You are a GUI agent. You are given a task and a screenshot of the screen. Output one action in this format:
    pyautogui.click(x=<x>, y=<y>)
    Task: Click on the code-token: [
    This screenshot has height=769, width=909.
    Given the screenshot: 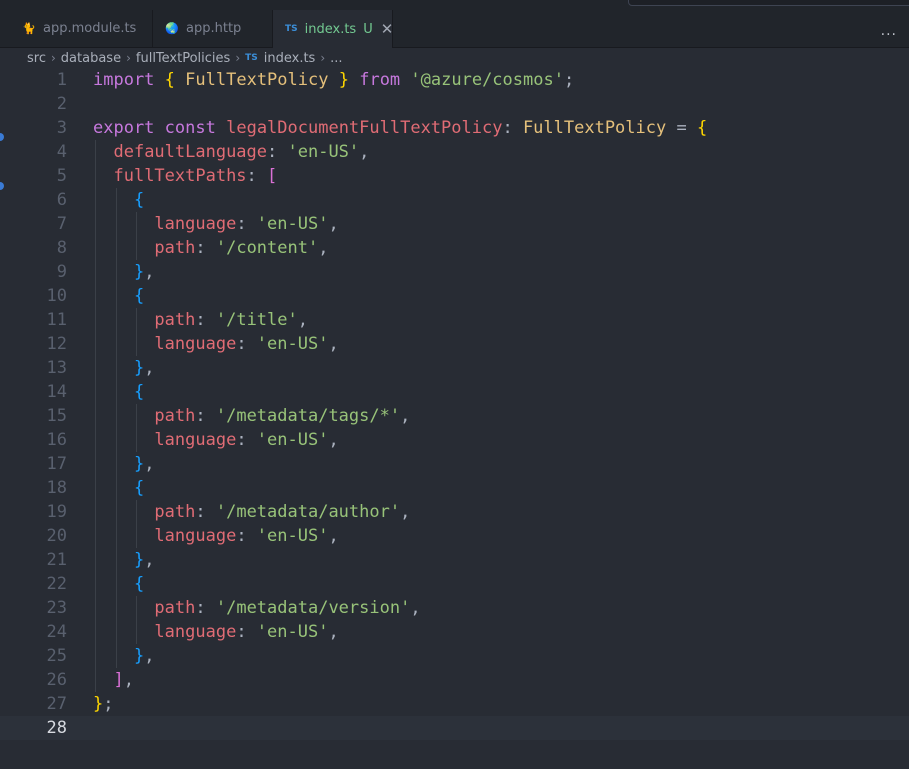 What is the action you would take?
    pyautogui.click(x=272, y=176)
    